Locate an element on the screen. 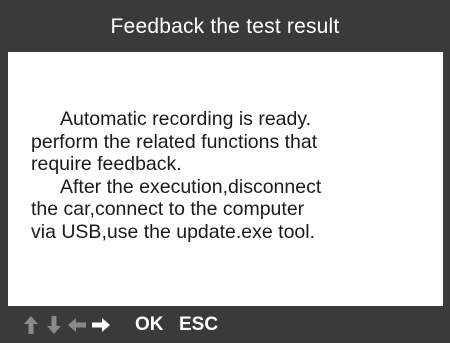  screen-title: Feedback the test result is located at coordinates (225, 26).